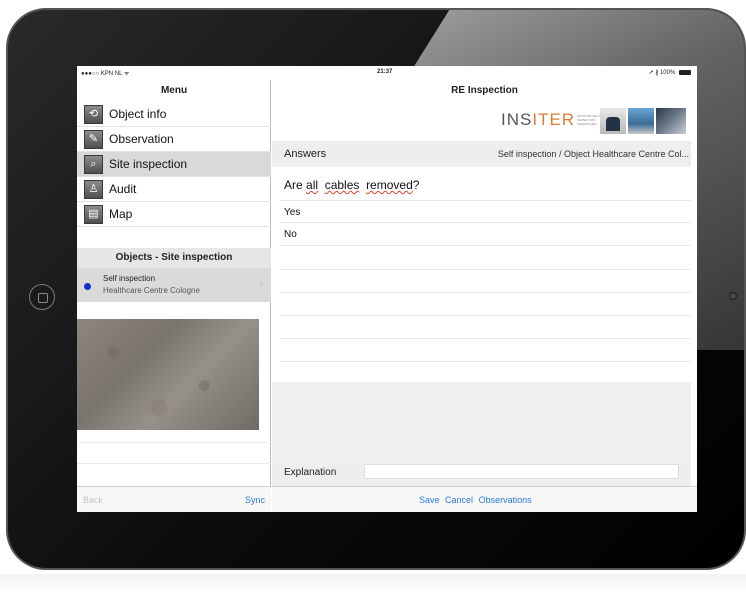 The height and width of the screenshot is (594, 746). I want to click on menu-item-observation: ✎ Observation, so click(174, 139).